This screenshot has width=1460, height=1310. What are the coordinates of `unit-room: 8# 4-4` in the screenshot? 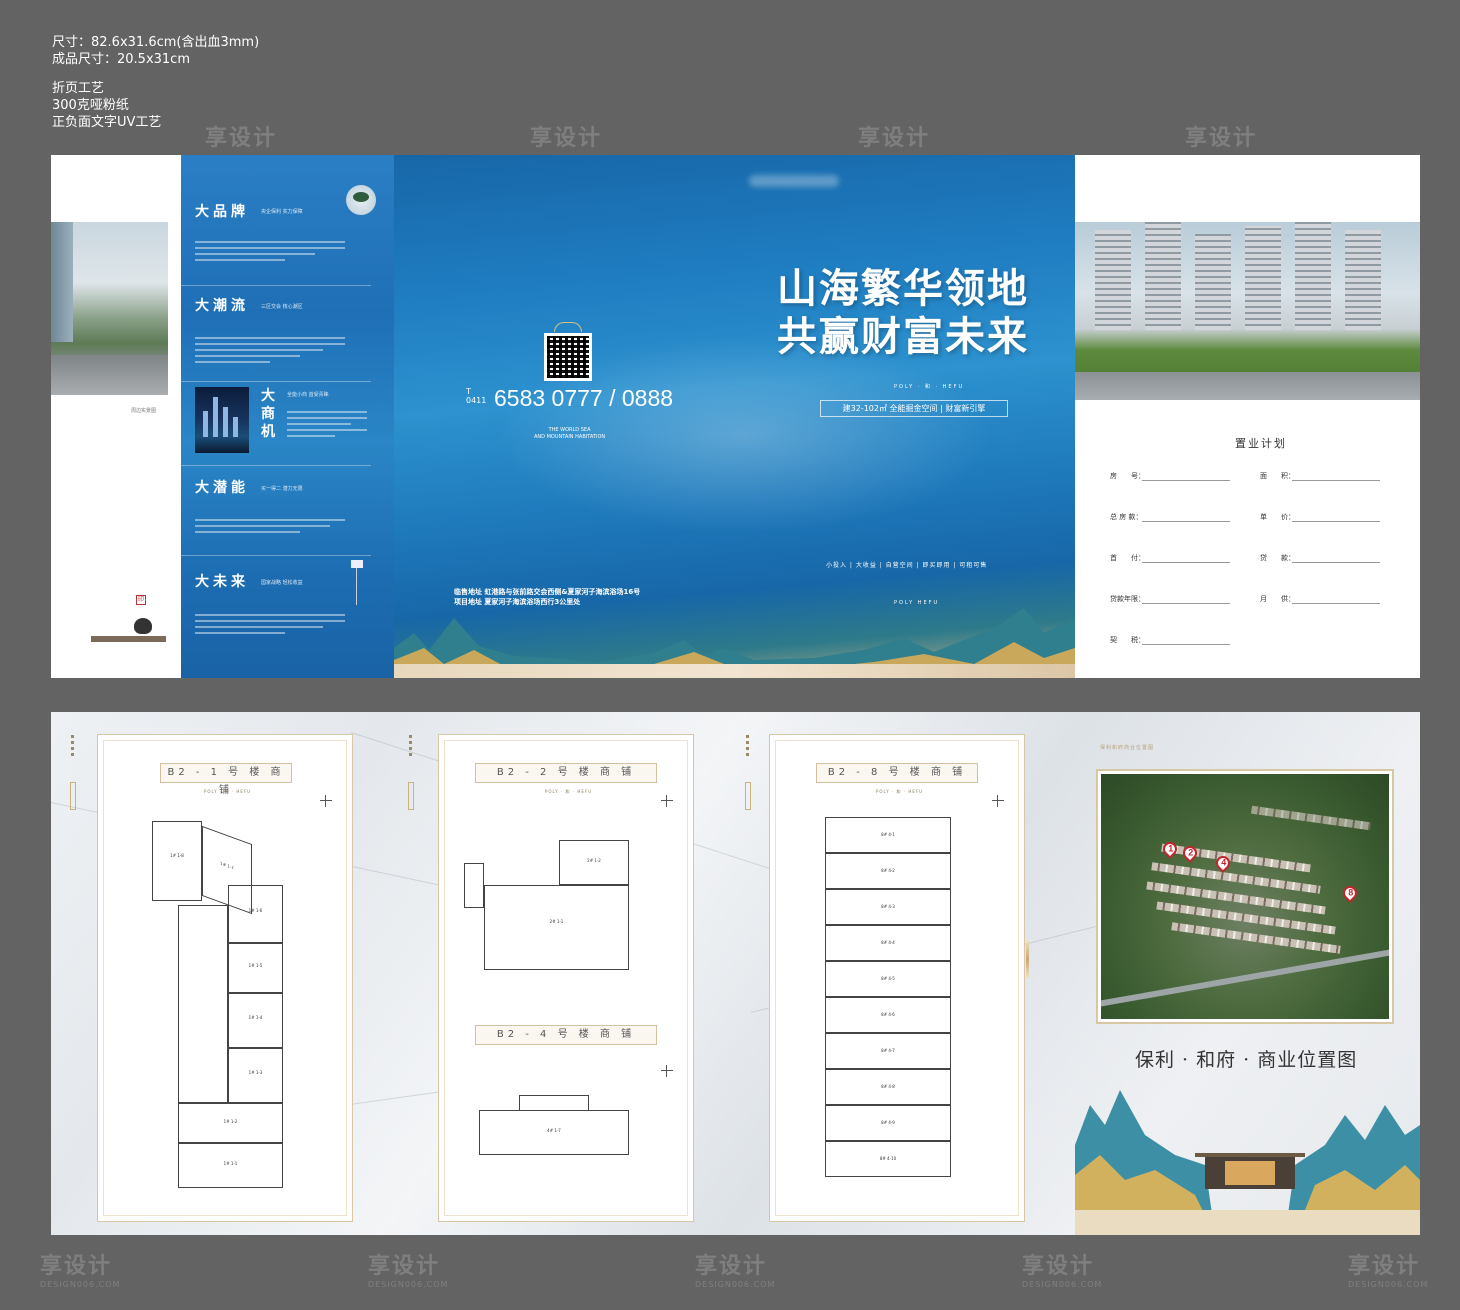 It's located at (888, 943).